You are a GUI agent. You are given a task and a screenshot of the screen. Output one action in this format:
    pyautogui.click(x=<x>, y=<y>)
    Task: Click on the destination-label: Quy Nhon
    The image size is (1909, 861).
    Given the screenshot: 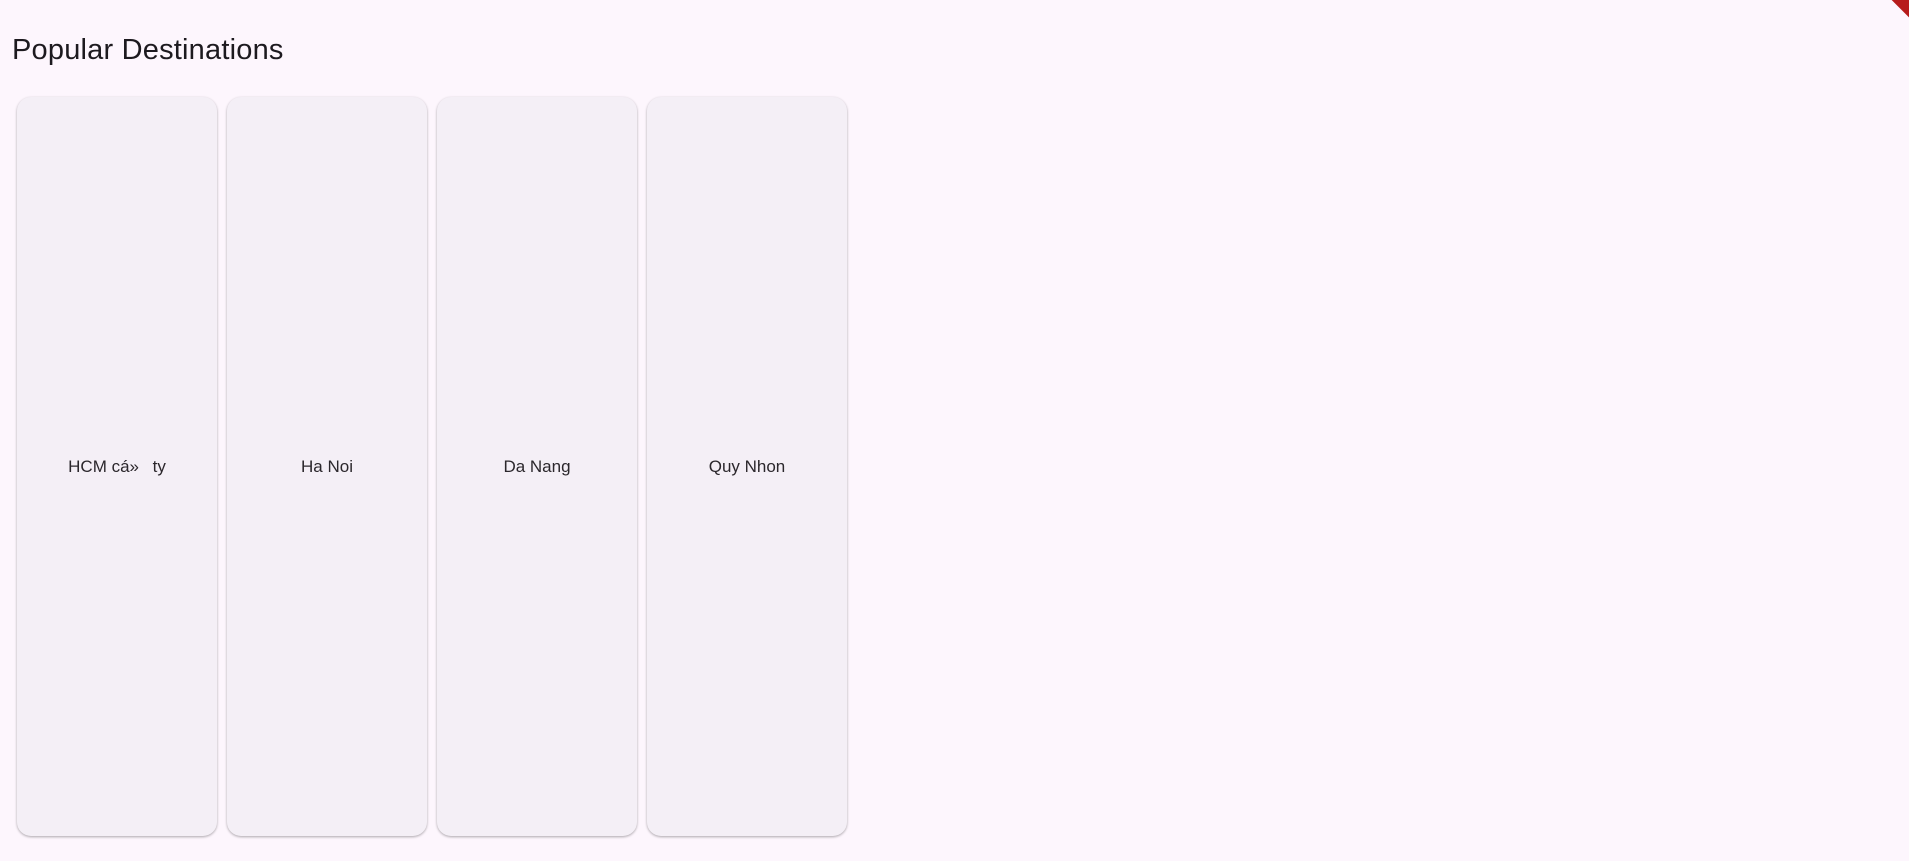 What is the action you would take?
    pyautogui.click(x=747, y=466)
    